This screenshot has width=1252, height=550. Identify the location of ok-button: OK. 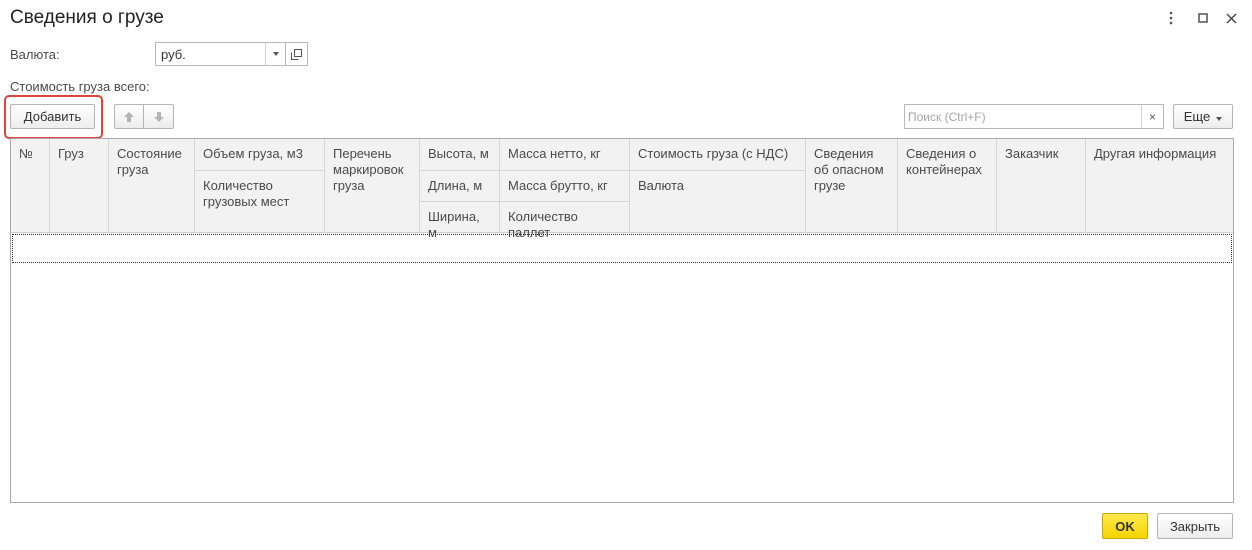
(1125, 526).